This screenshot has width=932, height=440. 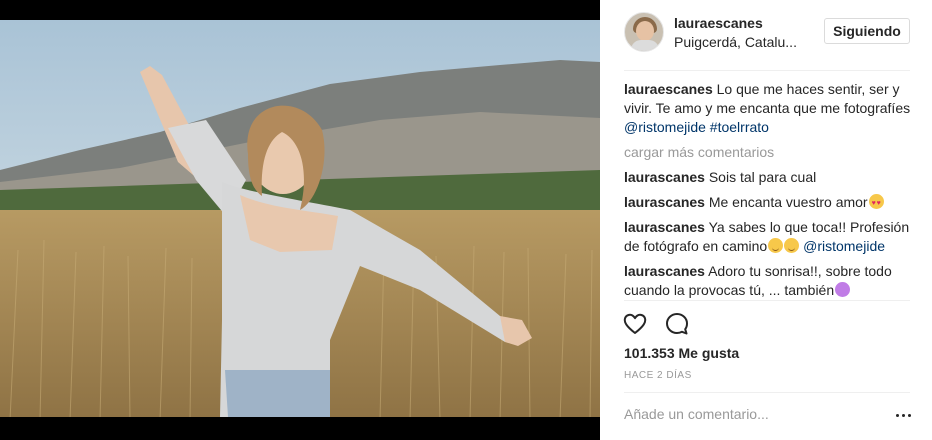 What do you see at coordinates (767, 392) in the screenshot?
I see `footer-divider` at bounding box center [767, 392].